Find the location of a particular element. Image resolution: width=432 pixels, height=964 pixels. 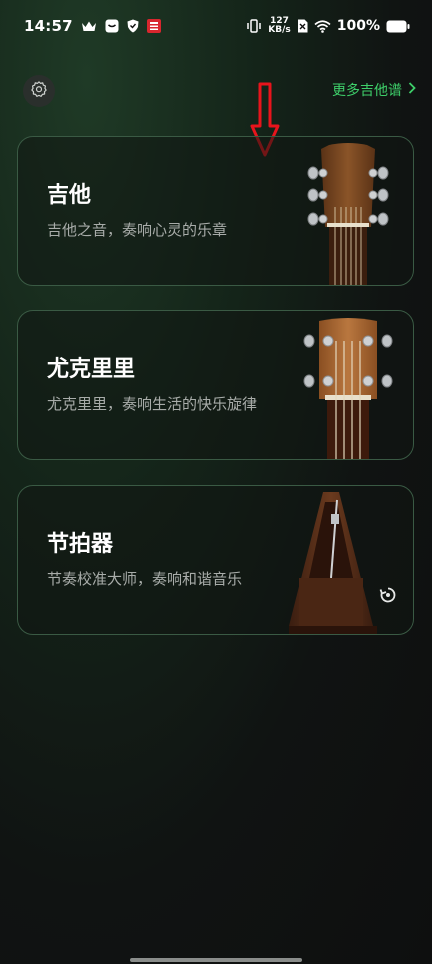

news-app-icon is located at coordinates (153, 26).